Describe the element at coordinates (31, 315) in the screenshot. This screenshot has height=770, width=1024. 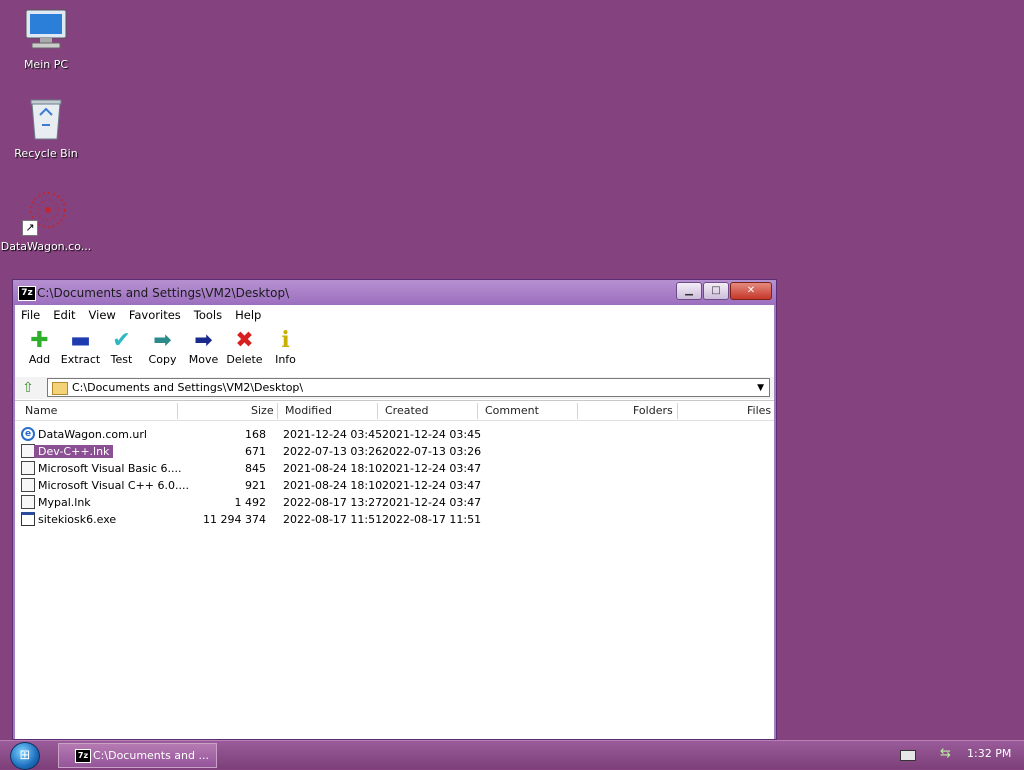
I see `menu-file: File` at that location.